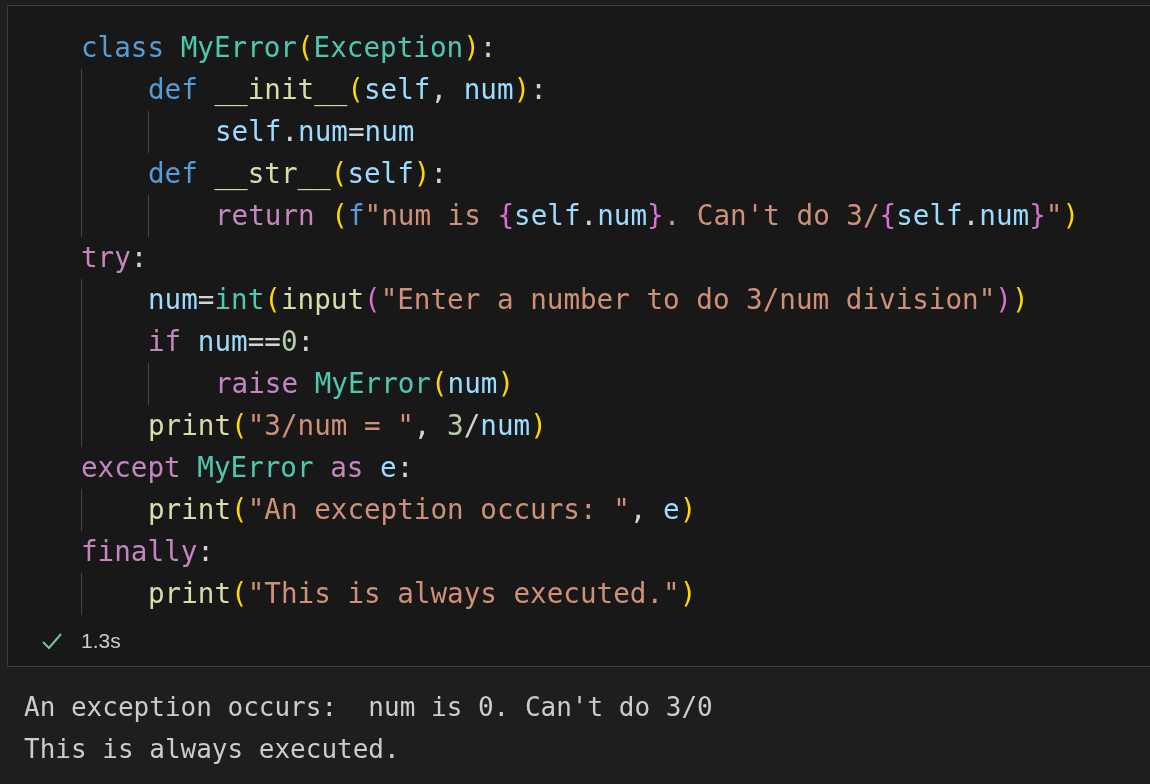  Describe the element at coordinates (231, 342) in the screenshot. I see `code-line: if num==0:` at that location.